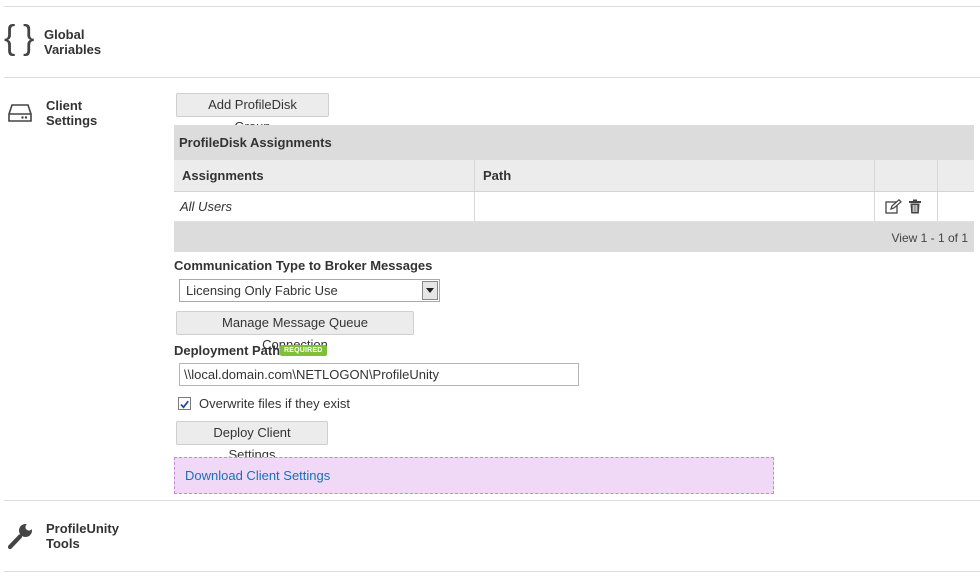  What do you see at coordinates (574, 142) in the screenshot?
I see `grid-caption: ProfileDisk Assignments` at bounding box center [574, 142].